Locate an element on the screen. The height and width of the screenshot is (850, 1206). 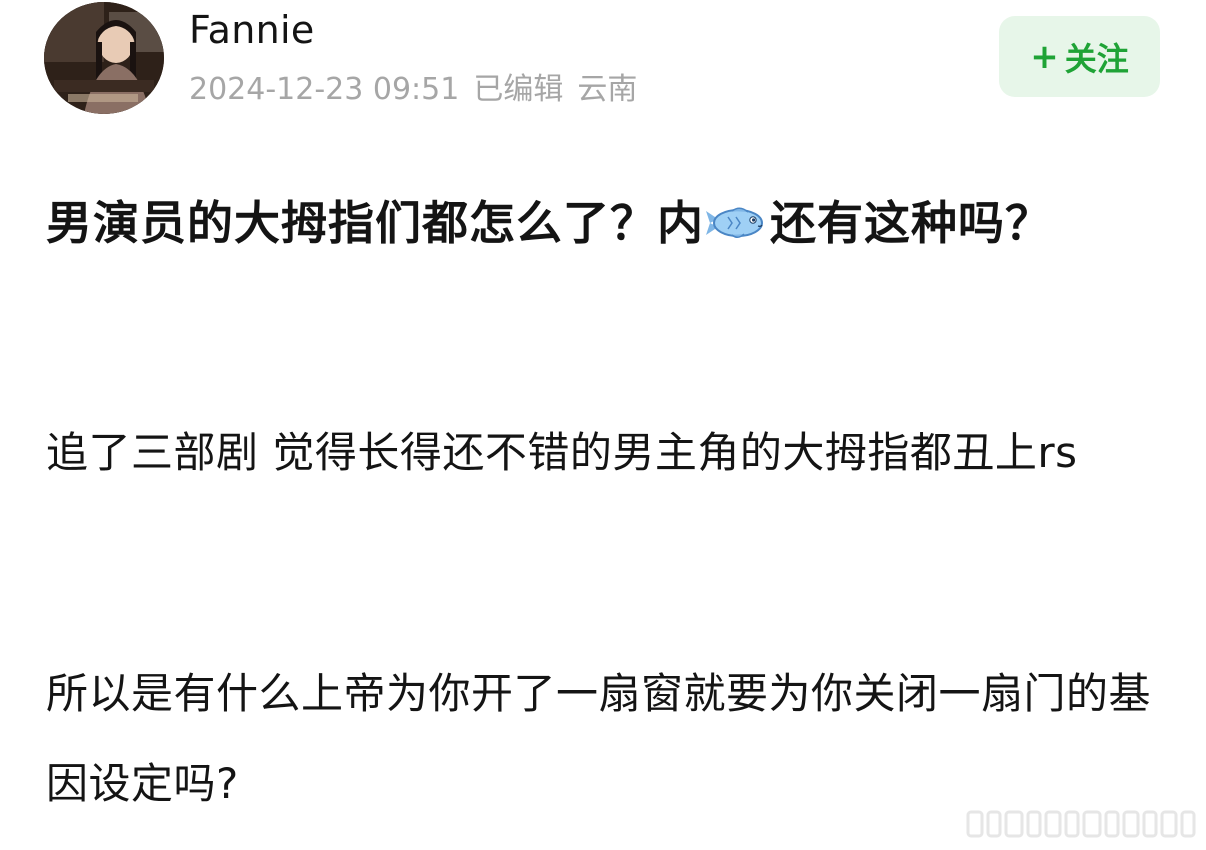
post-timestamp: 2024-12-23 09:51 is located at coordinates (324, 89).